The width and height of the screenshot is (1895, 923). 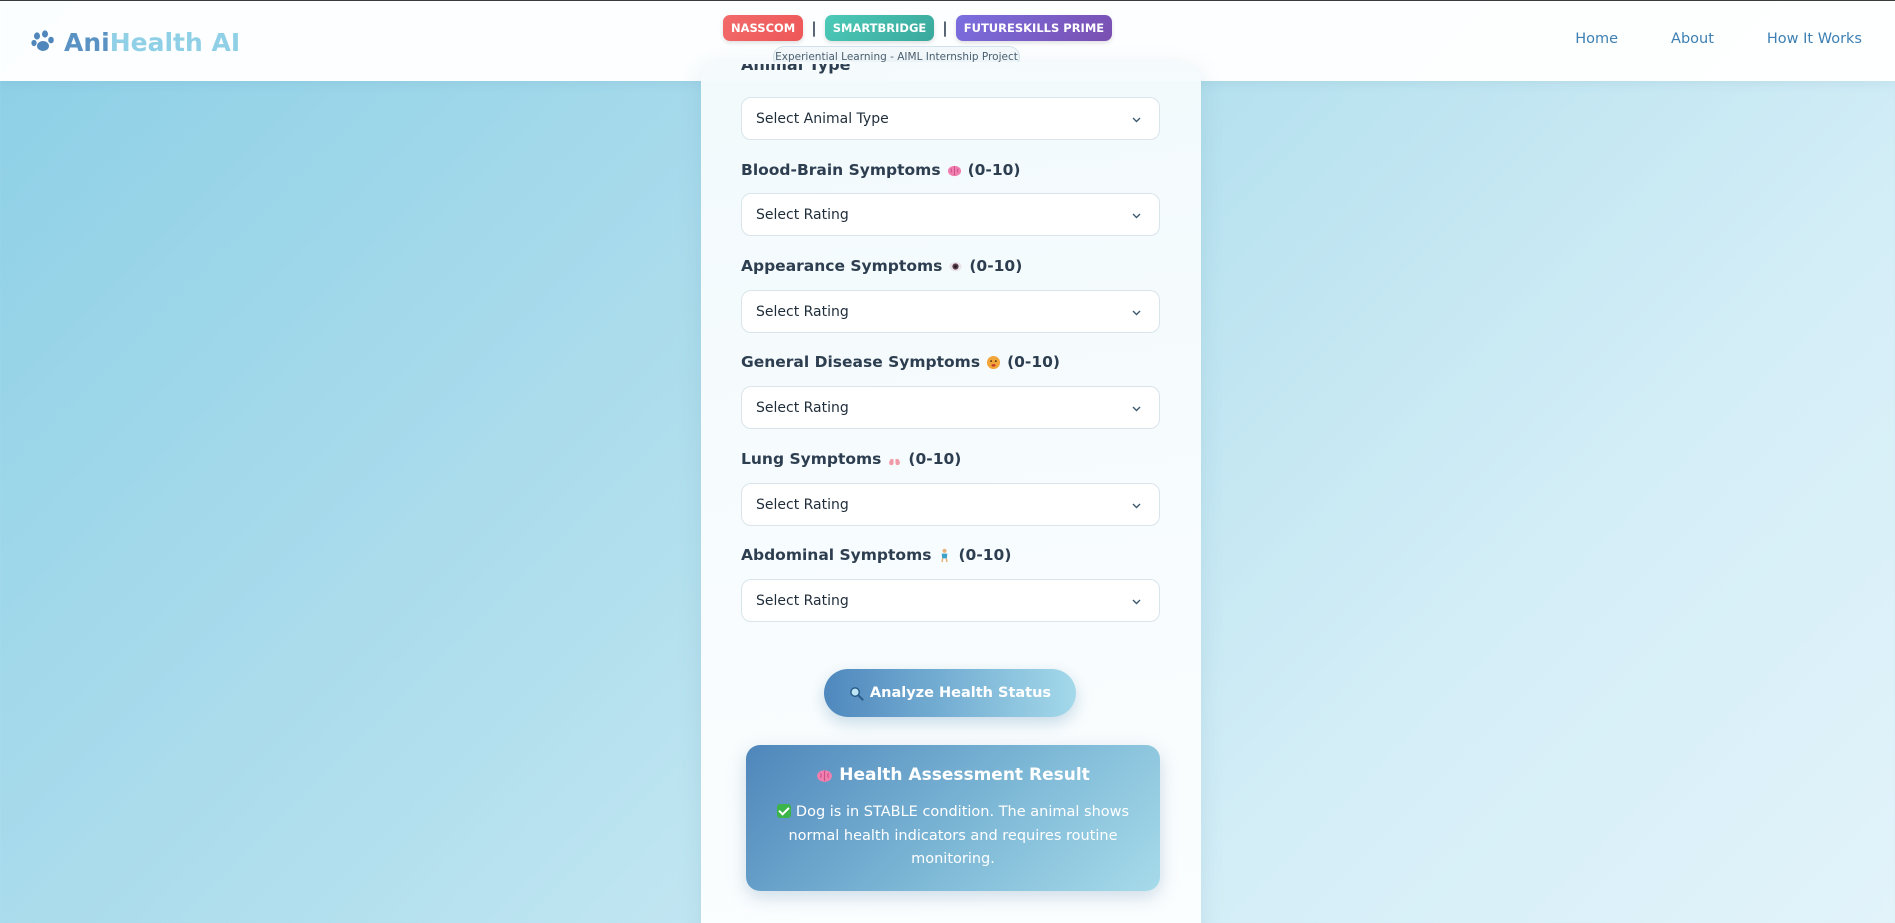 I want to click on abdominal-label: Abdominal Symptoms (0-10), so click(x=876, y=555).